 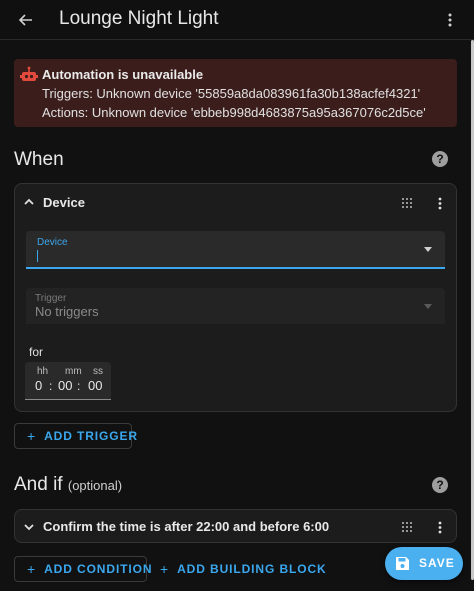 I want to click on save-button: SAVE, so click(x=424, y=563).